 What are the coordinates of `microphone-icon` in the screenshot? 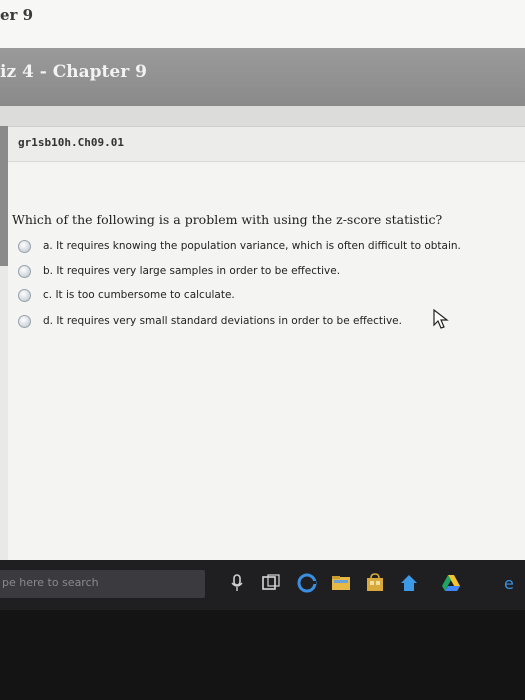 It's located at (237, 583).